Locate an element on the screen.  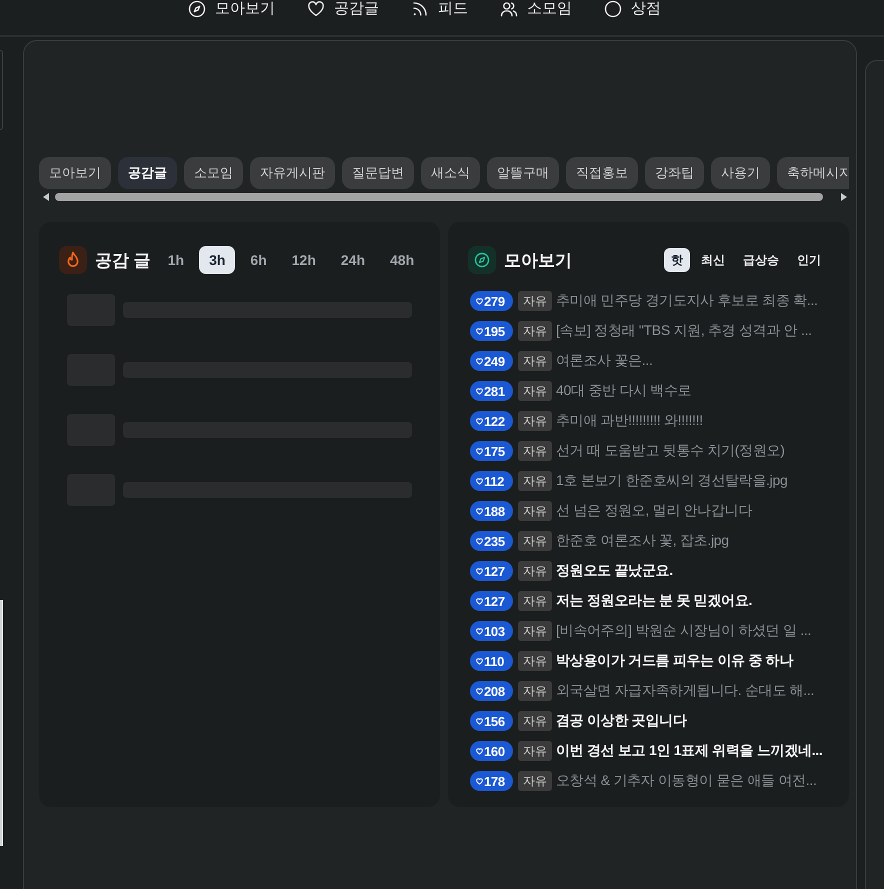
post-title: 정원오도 끝났군요. is located at coordinates (614, 571).